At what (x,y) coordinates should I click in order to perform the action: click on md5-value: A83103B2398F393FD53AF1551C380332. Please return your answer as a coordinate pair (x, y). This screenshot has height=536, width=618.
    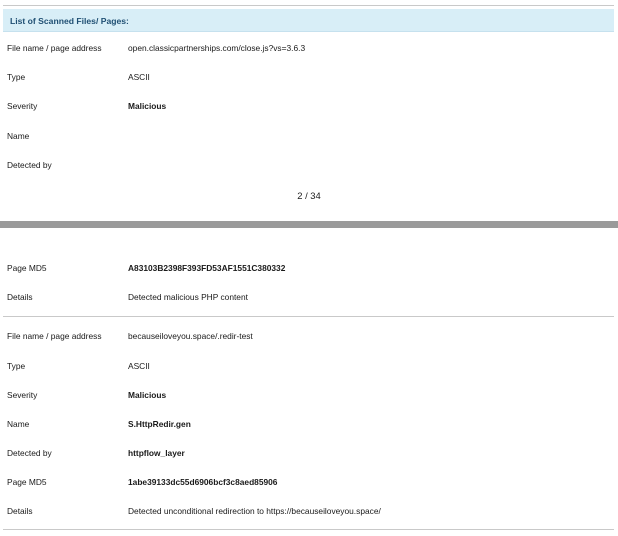
    Looking at the image, I should click on (207, 268).